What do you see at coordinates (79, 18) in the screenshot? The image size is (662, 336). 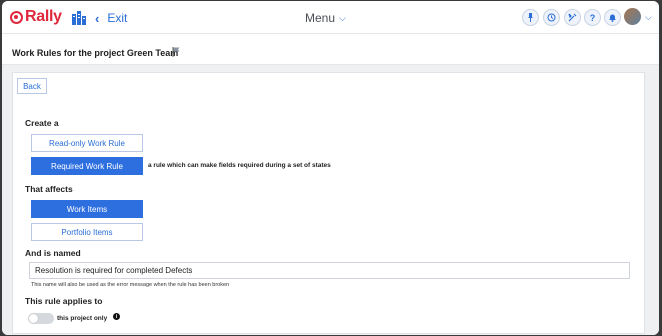 I see `app-switcher-icon` at bounding box center [79, 18].